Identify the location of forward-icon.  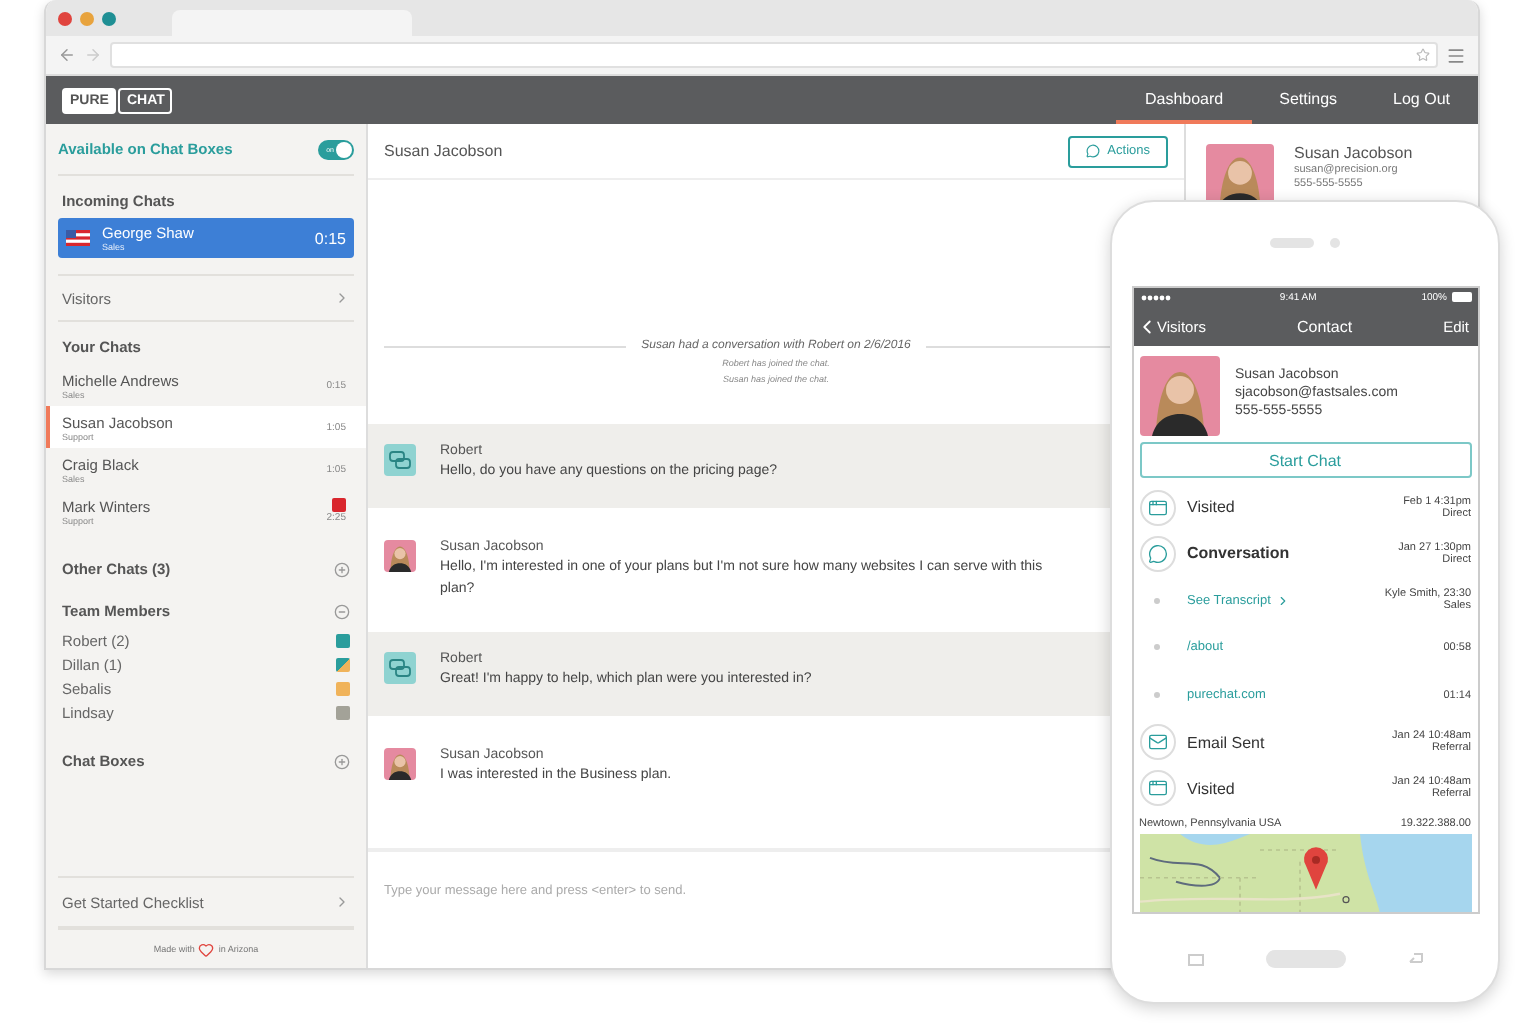
(93, 55).